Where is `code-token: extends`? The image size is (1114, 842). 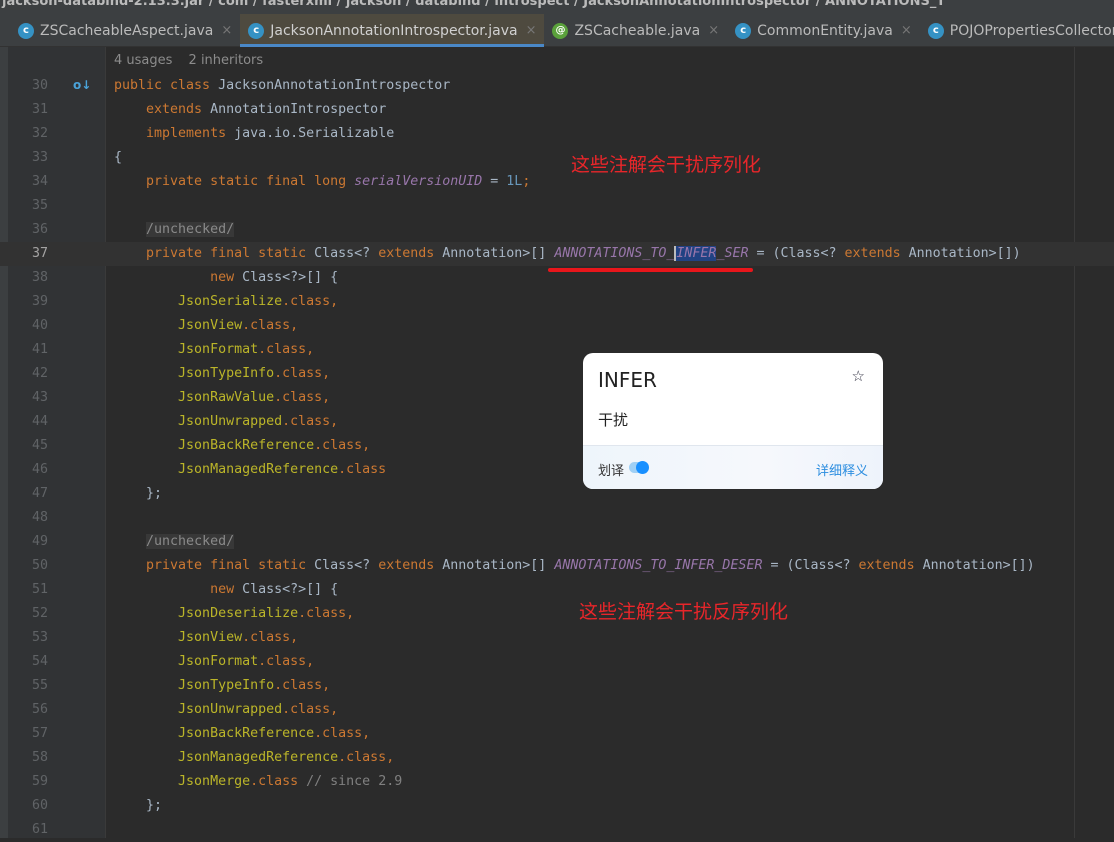
code-token: extends is located at coordinates (410, 565).